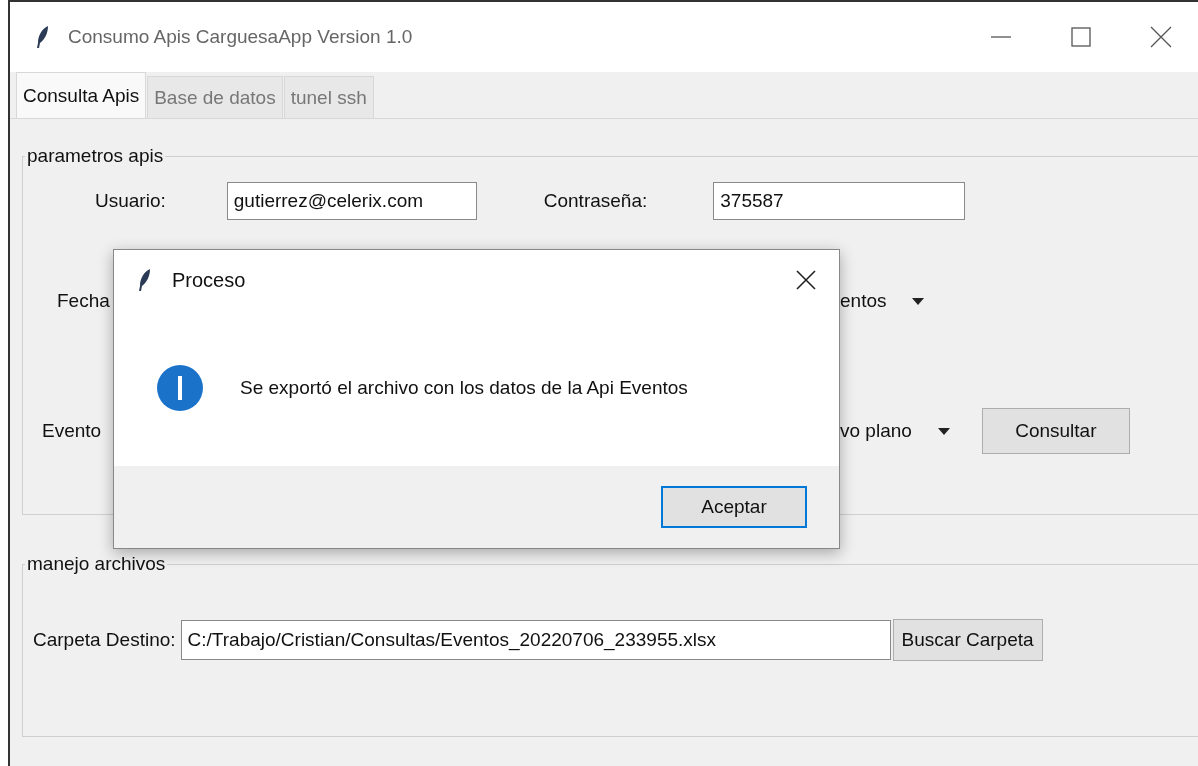 This screenshot has width=1198, height=766. Describe the element at coordinates (72, 431) in the screenshot. I see `field-label: Evento` at that location.